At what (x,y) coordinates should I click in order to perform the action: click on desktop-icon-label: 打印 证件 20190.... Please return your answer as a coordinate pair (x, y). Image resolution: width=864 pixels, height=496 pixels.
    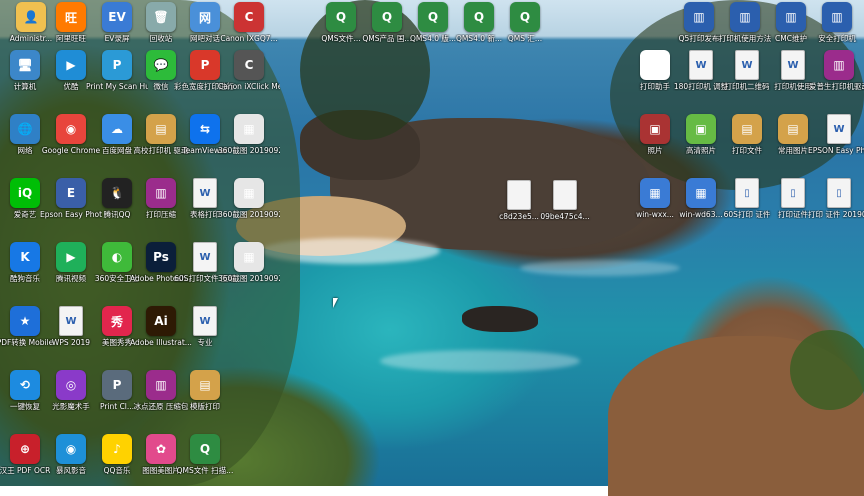
    Looking at the image, I should click on (836, 214).